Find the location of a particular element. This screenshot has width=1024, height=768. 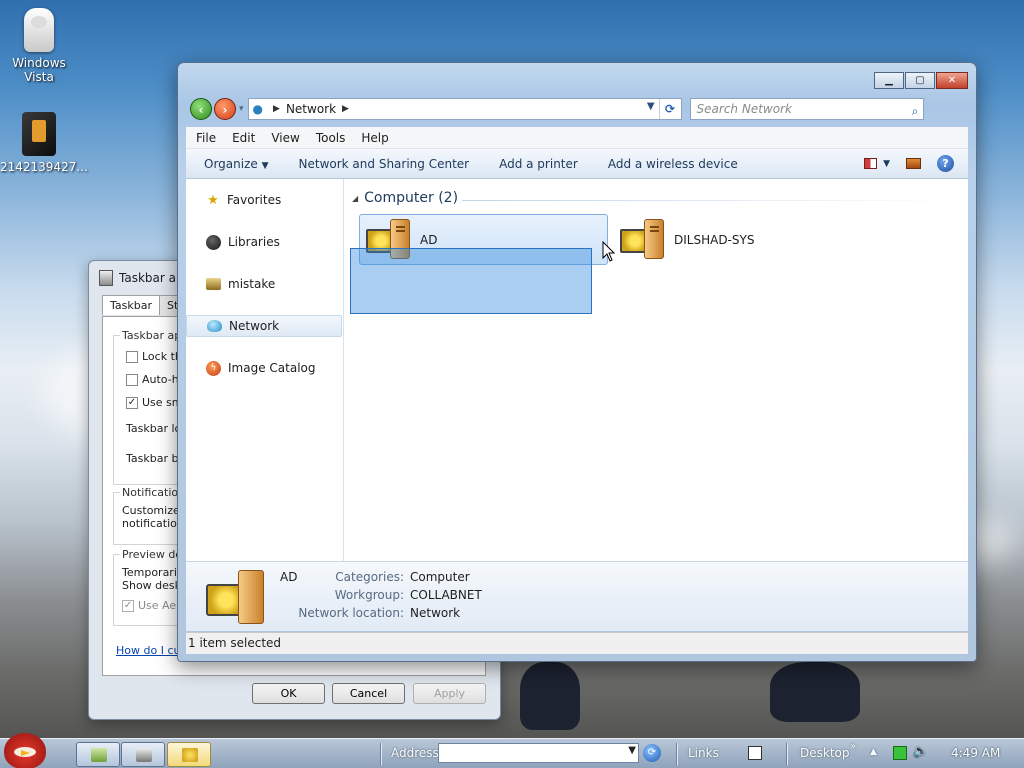

group-header-computer: ◢ Computer (2) is located at coordinates (405, 198).